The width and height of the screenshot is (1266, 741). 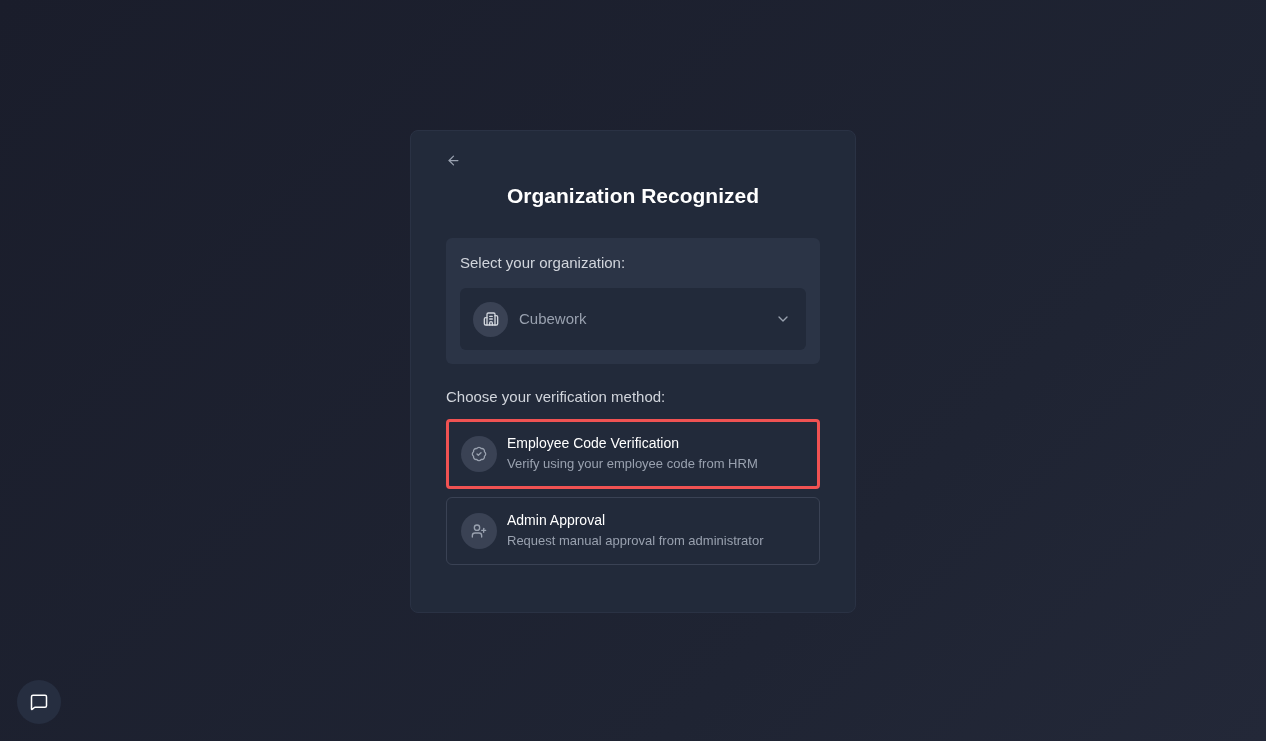 What do you see at coordinates (479, 453) in the screenshot?
I see `badge-check-icon` at bounding box center [479, 453].